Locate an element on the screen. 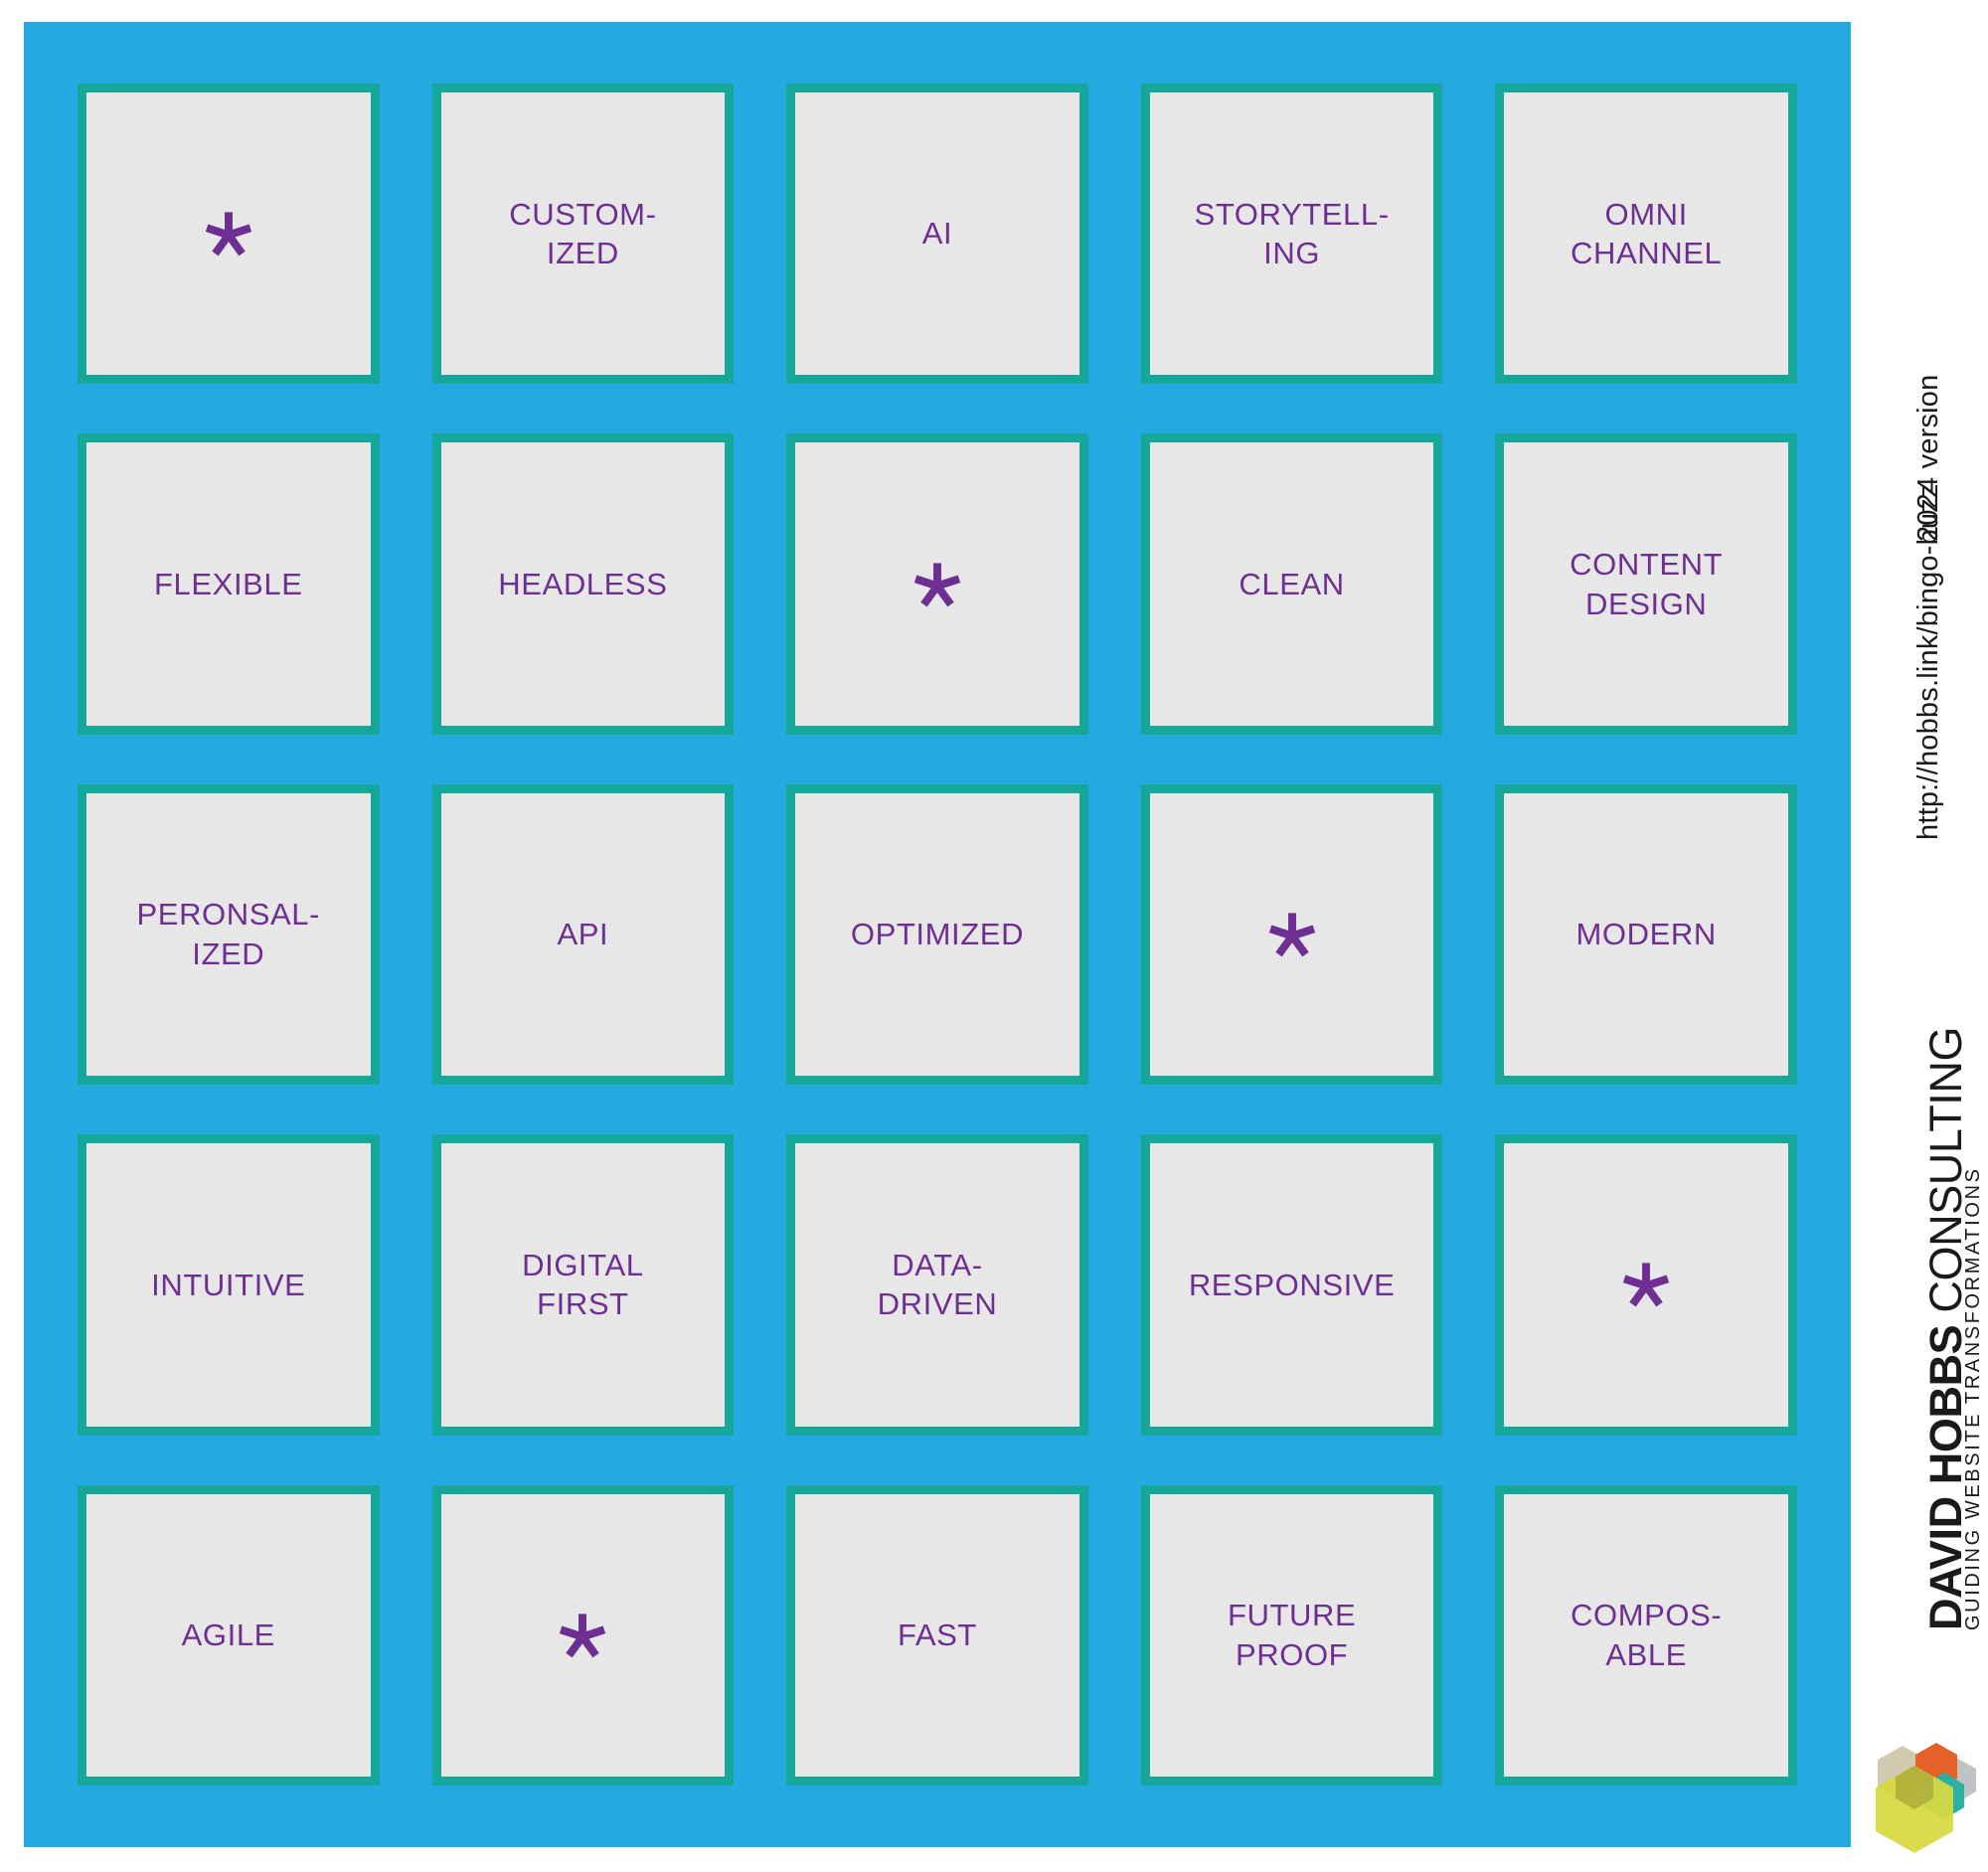  bingo-cell-label: CUSTOM- IZED is located at coordinates (583, 233).